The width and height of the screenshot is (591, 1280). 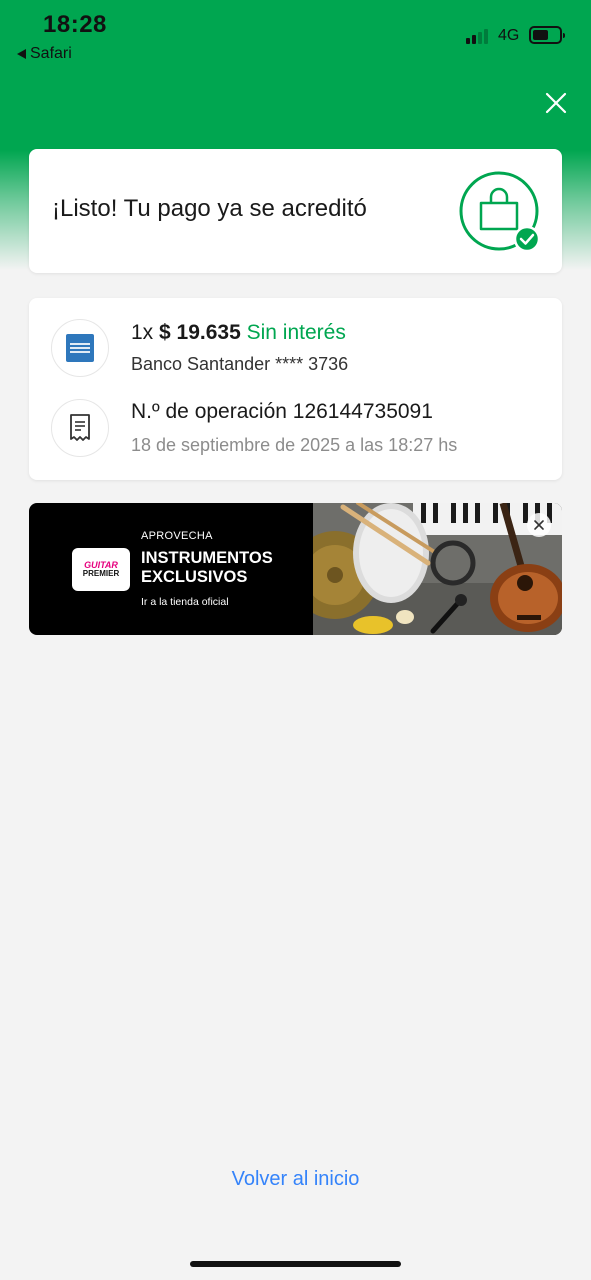 I want to click on logo-text-2: PREMIER, so click(x=101, y=573).